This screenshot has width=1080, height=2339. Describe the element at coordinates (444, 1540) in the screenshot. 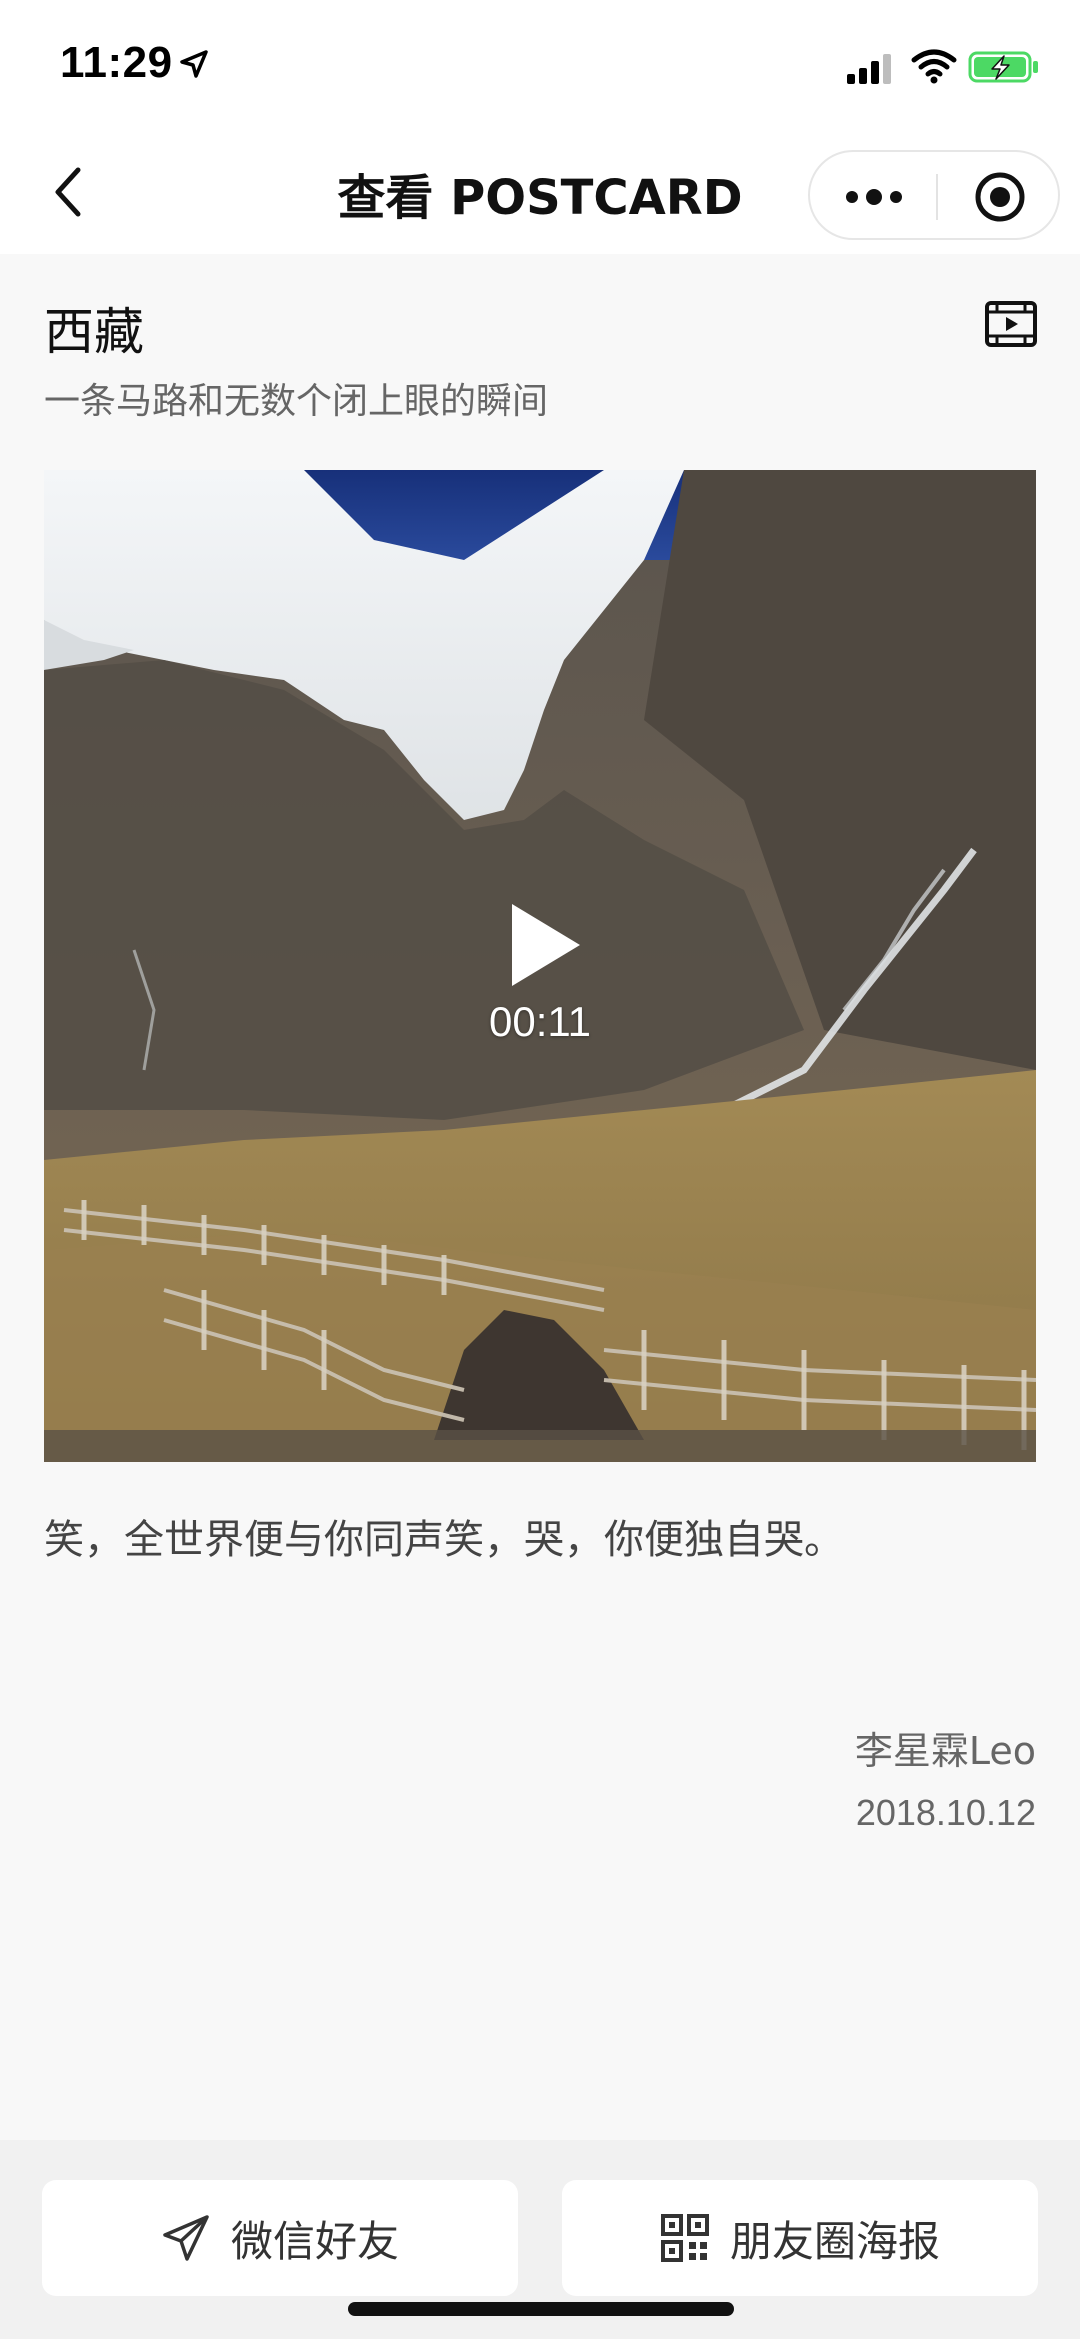

I see `post-body: 笑，全世界便与你同声笑，哭，你便独自哭。` at that location.